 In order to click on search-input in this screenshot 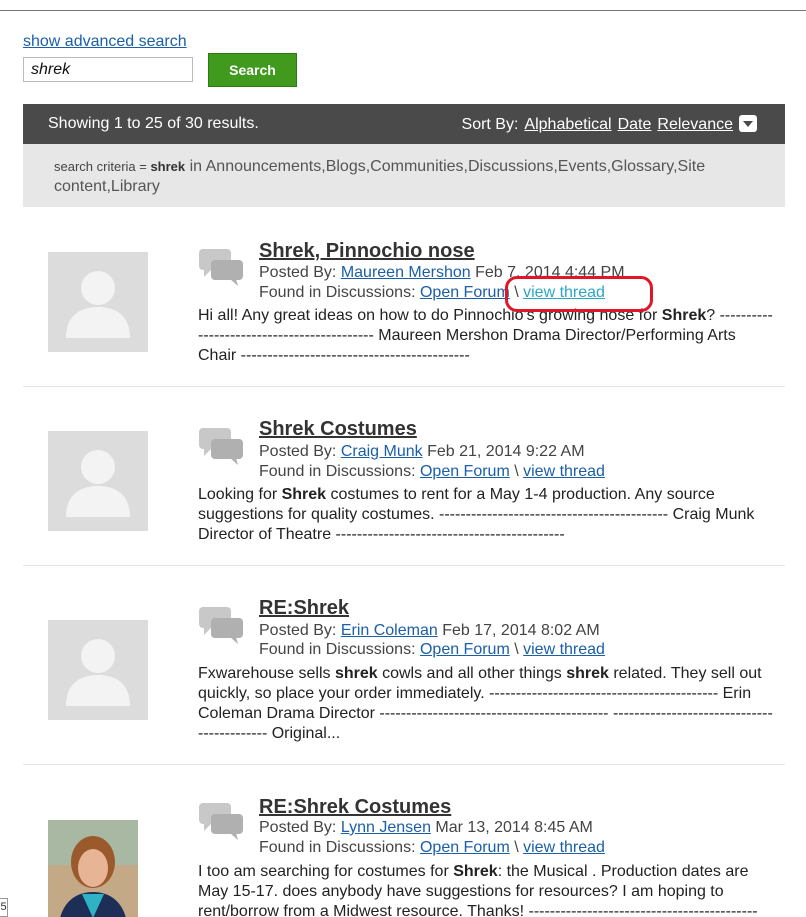, I will do `click(108, 69)`.